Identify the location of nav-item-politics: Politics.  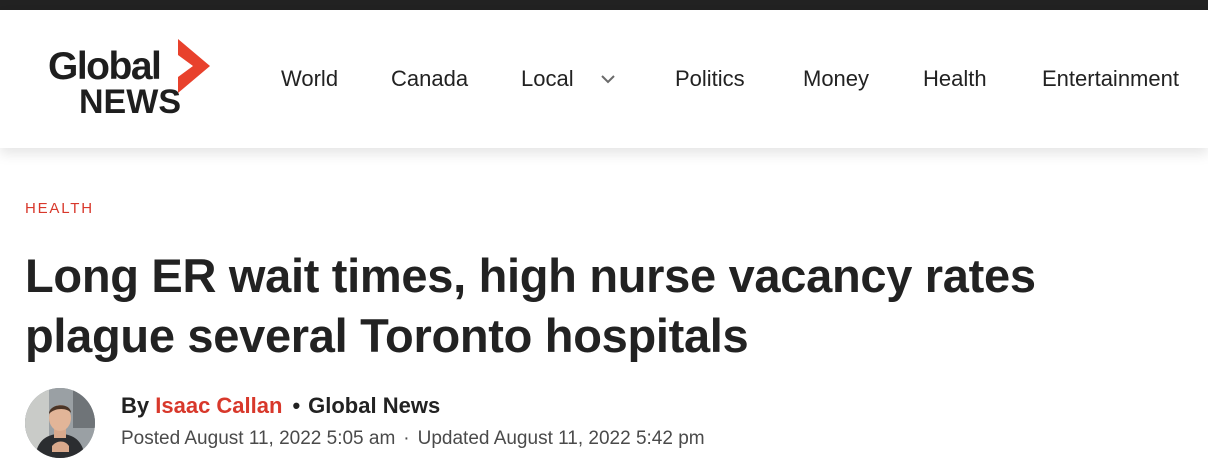
(710, 79).